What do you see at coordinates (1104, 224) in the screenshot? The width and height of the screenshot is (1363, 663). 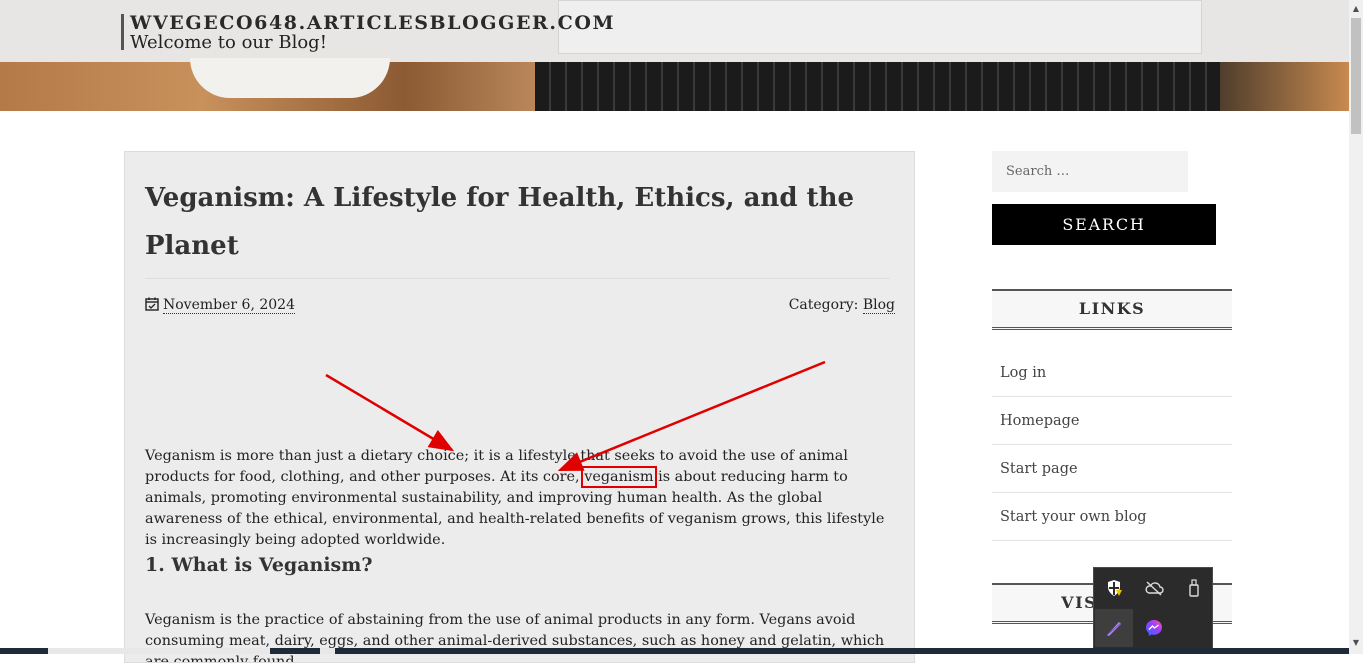 I see `search-button: SEARCH` at bounding box center [1104, 224].